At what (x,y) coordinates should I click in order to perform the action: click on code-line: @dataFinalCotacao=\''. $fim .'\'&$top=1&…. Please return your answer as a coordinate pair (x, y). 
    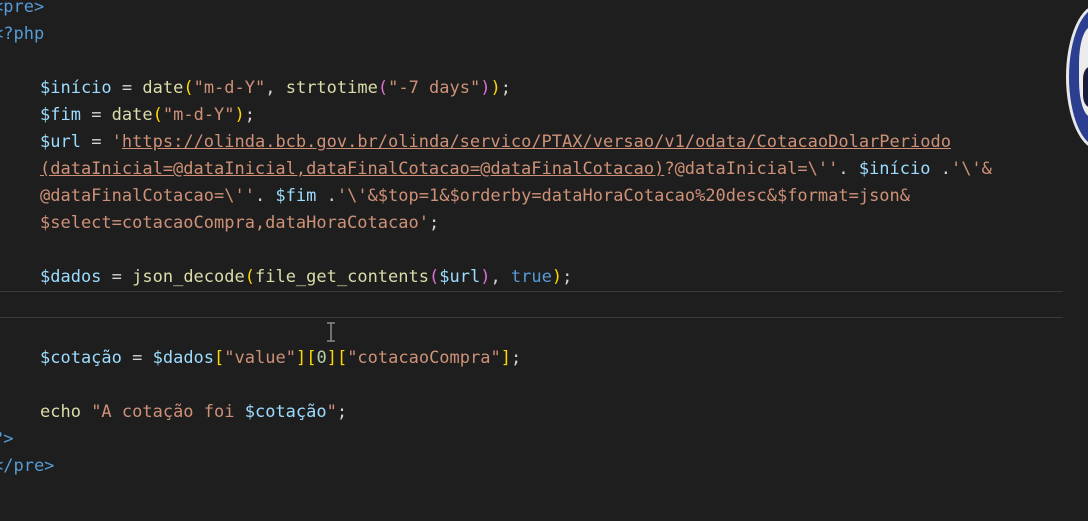
    Looking at the image, I should click on (531, 196).